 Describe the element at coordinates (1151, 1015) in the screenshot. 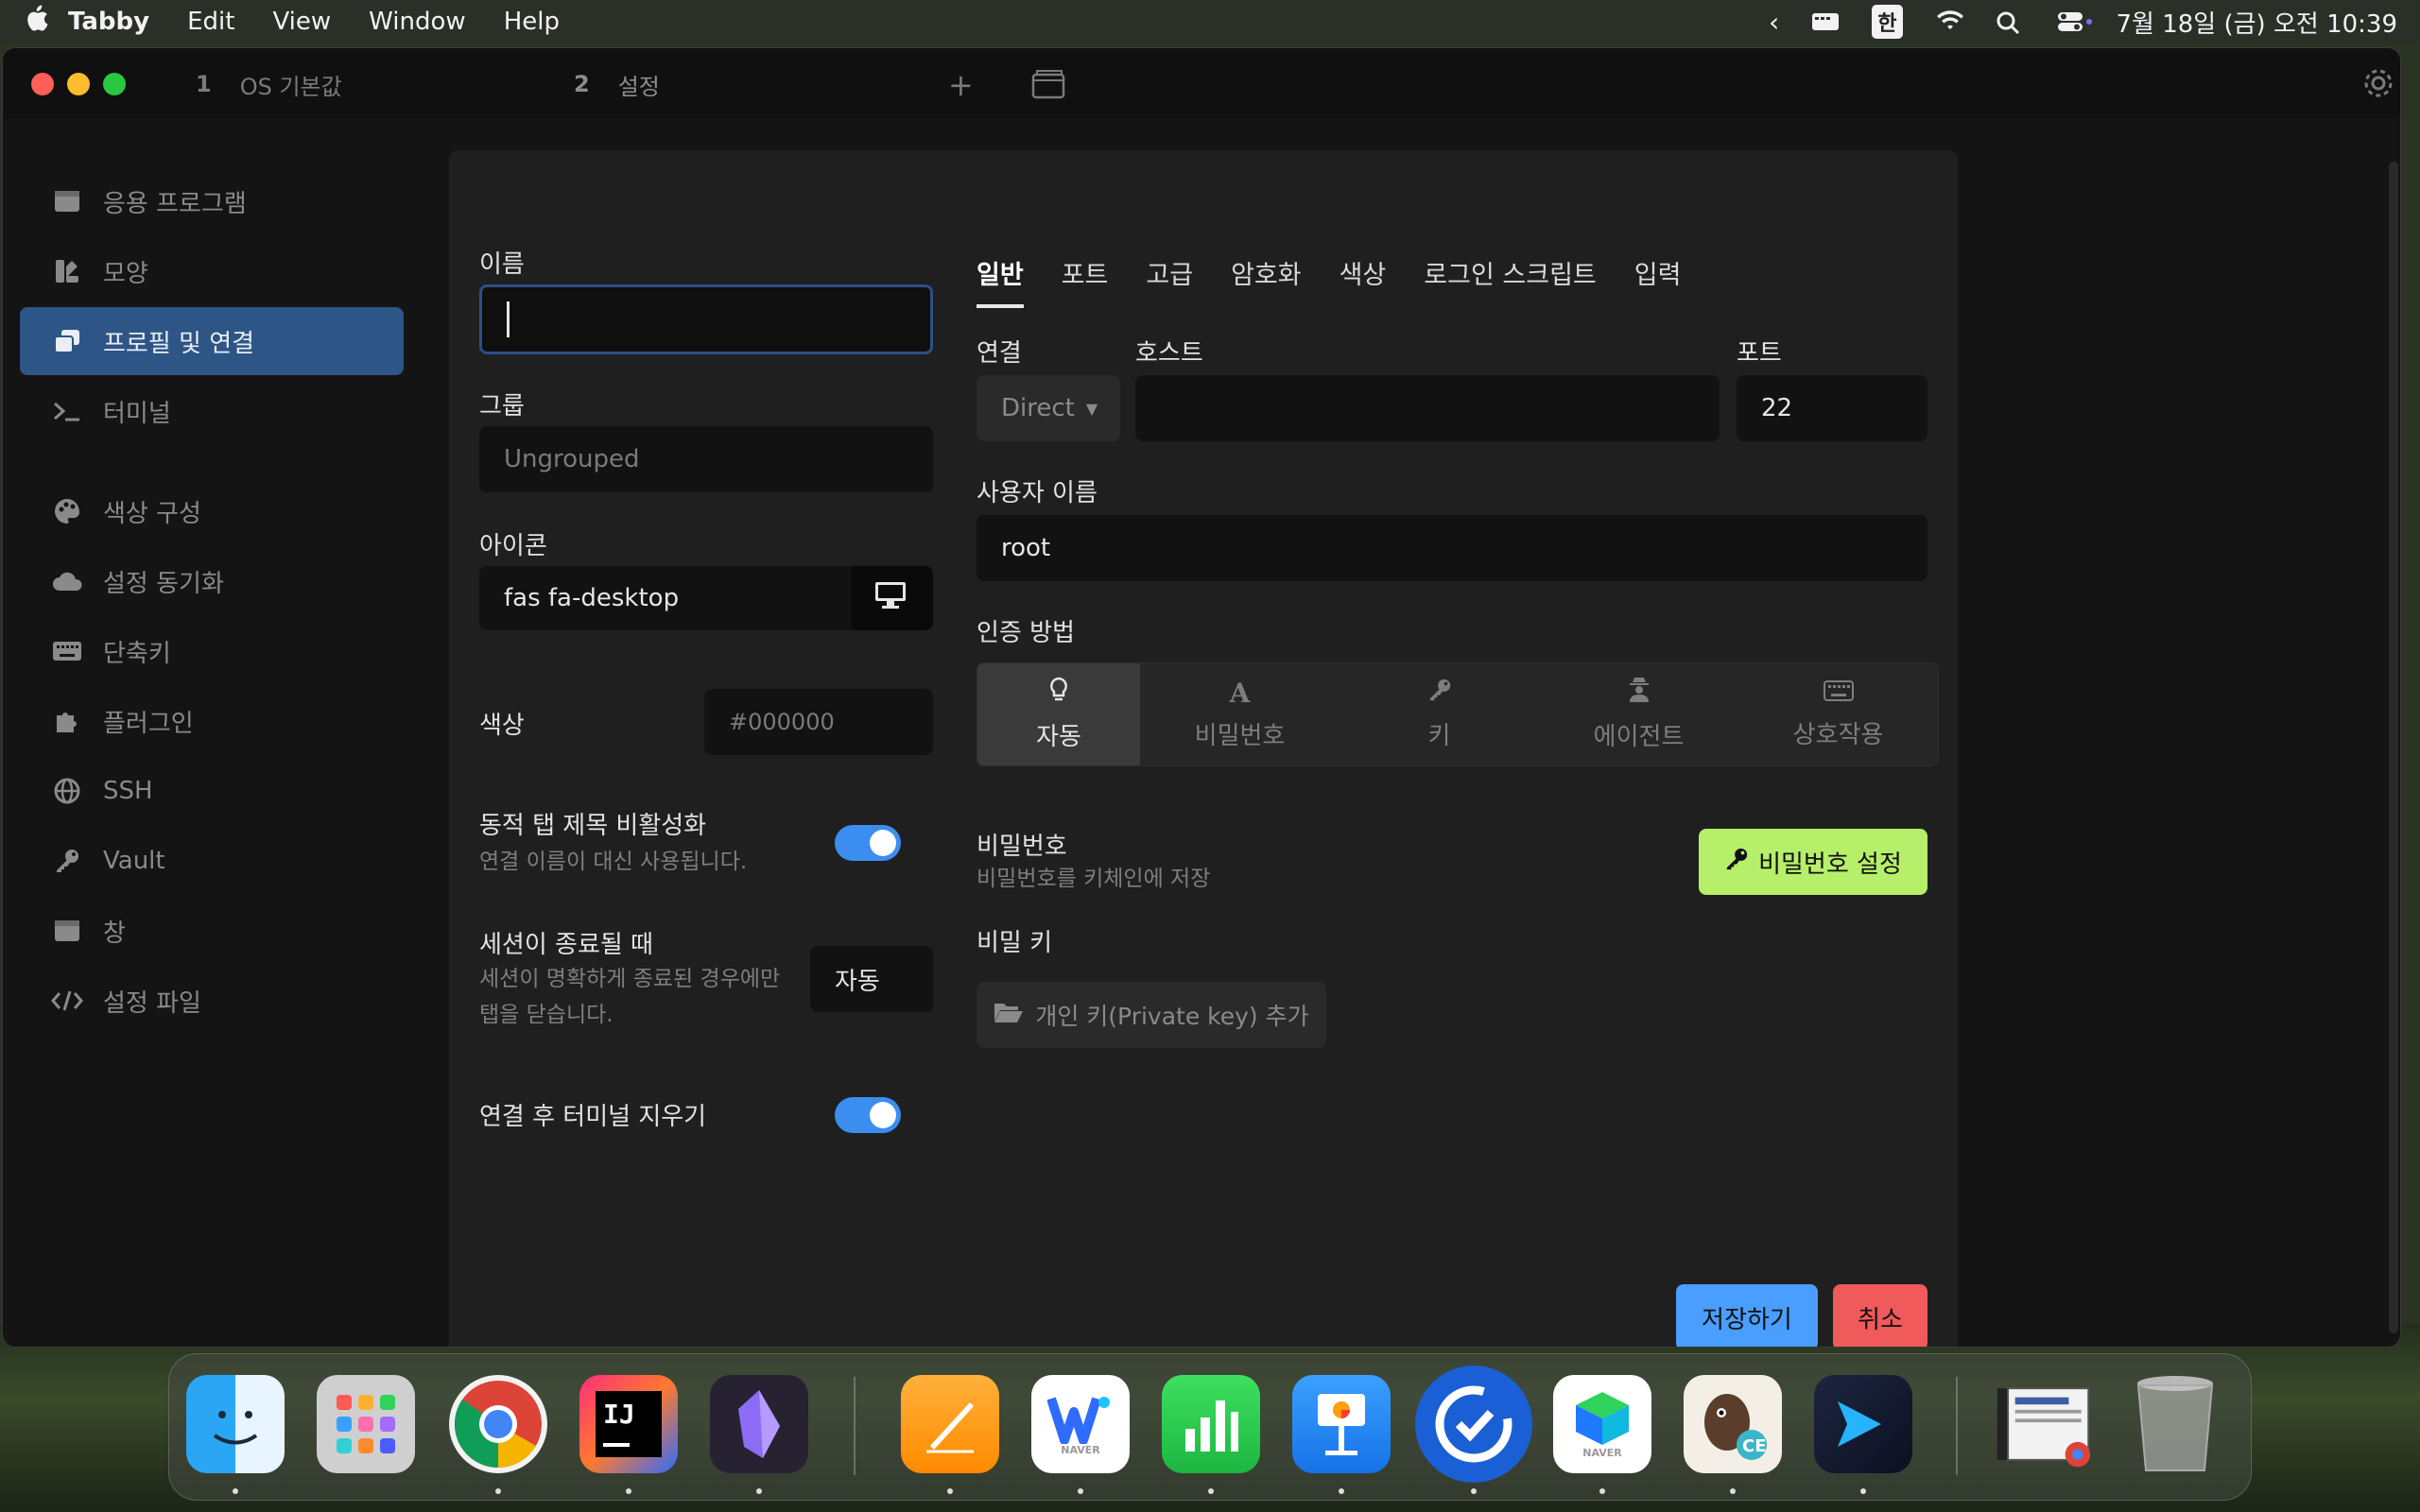

I see `add-private-key-button: 개인 키(Private key) 추가` at that location.